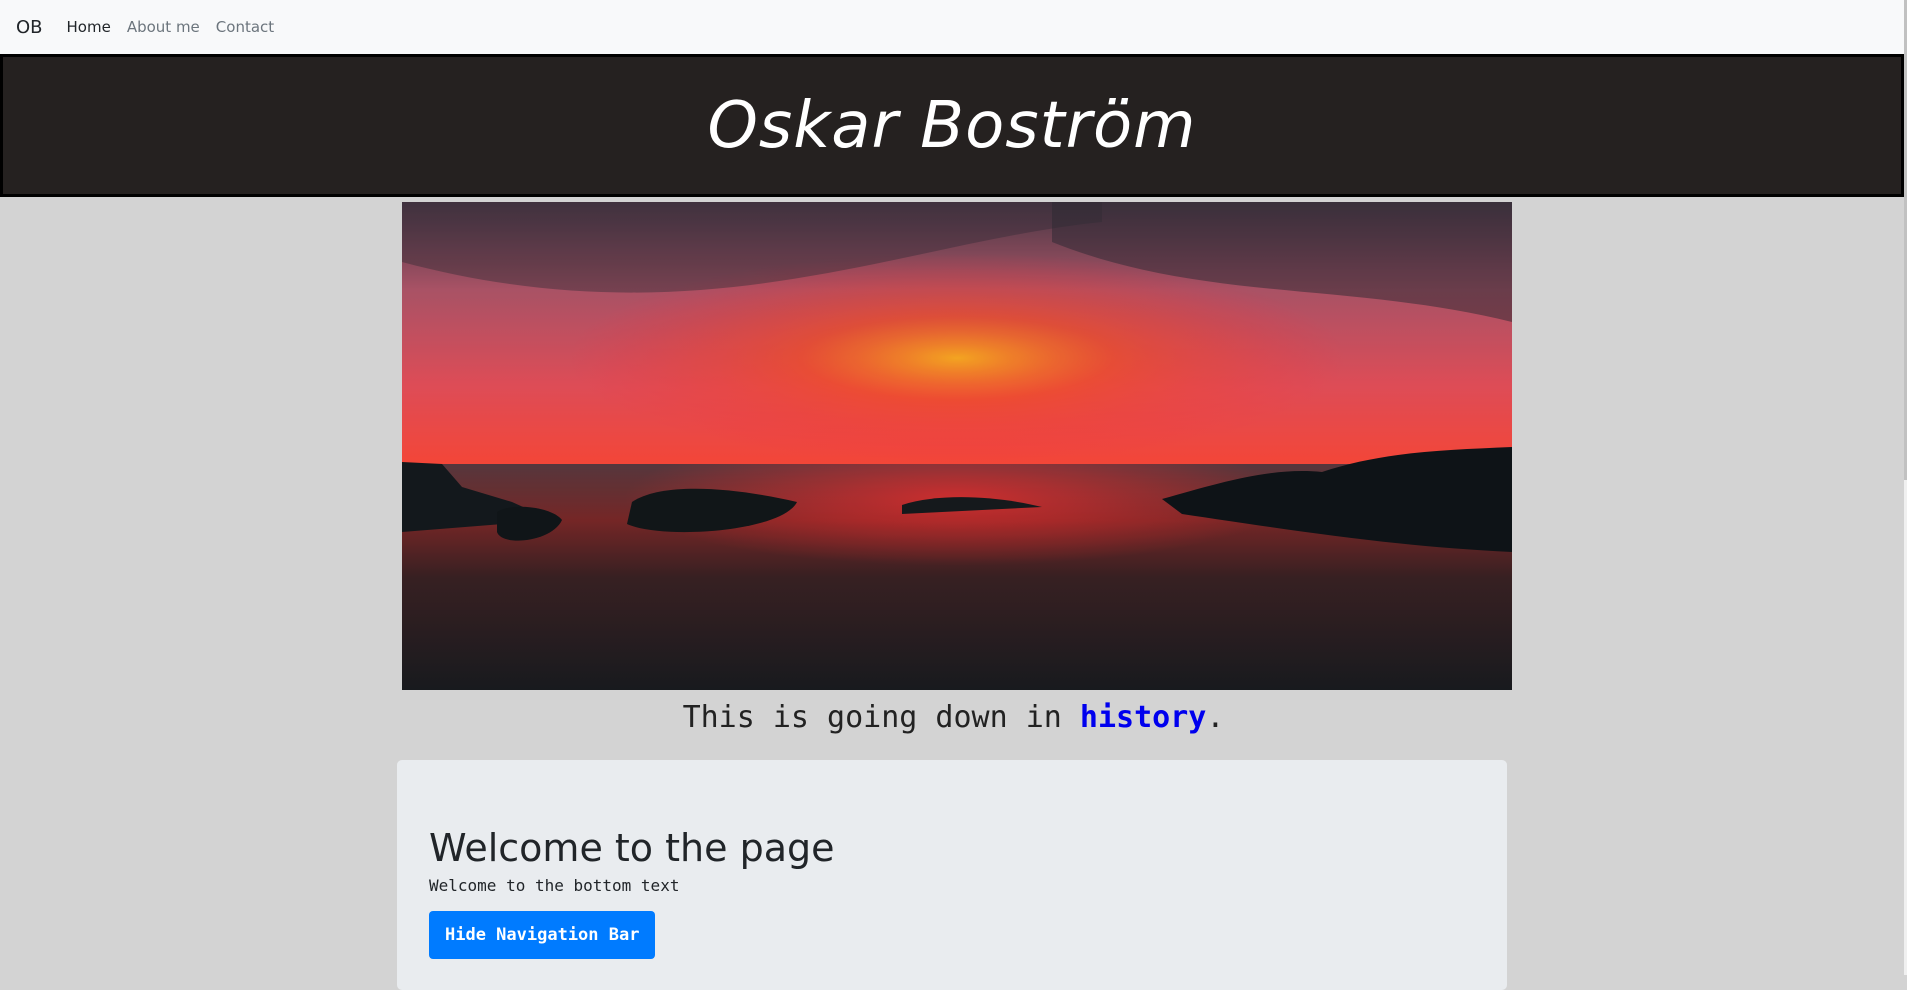 The image size is (1907, 990). I want to click on nav-link-contact: Contact, so click(245, 27).